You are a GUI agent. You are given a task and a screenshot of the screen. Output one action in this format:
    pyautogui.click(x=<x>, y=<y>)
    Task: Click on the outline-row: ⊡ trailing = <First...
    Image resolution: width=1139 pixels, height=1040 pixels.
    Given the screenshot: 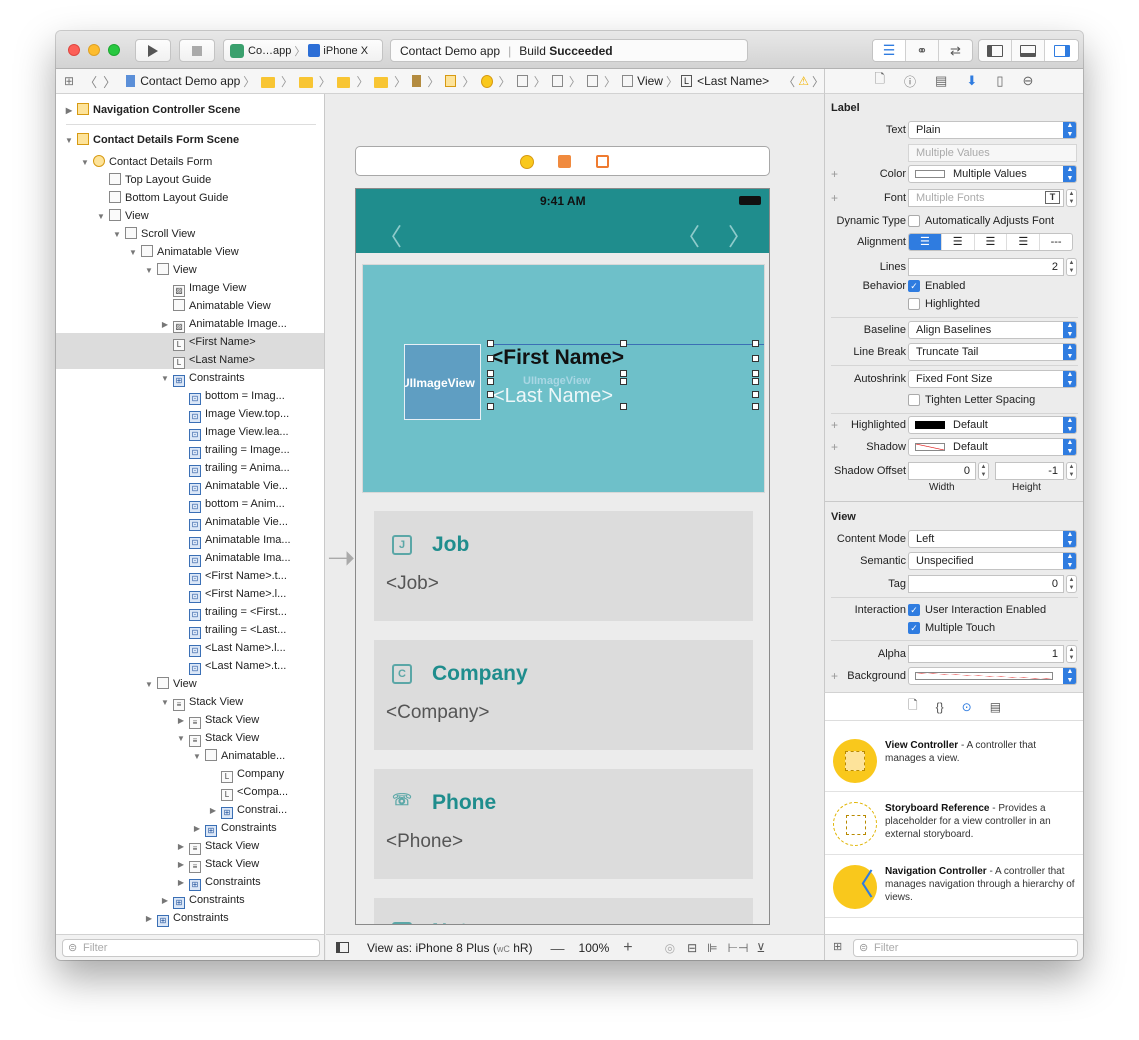 What is the action you would take?
    pyautogui.click(x=190, y=612)
    